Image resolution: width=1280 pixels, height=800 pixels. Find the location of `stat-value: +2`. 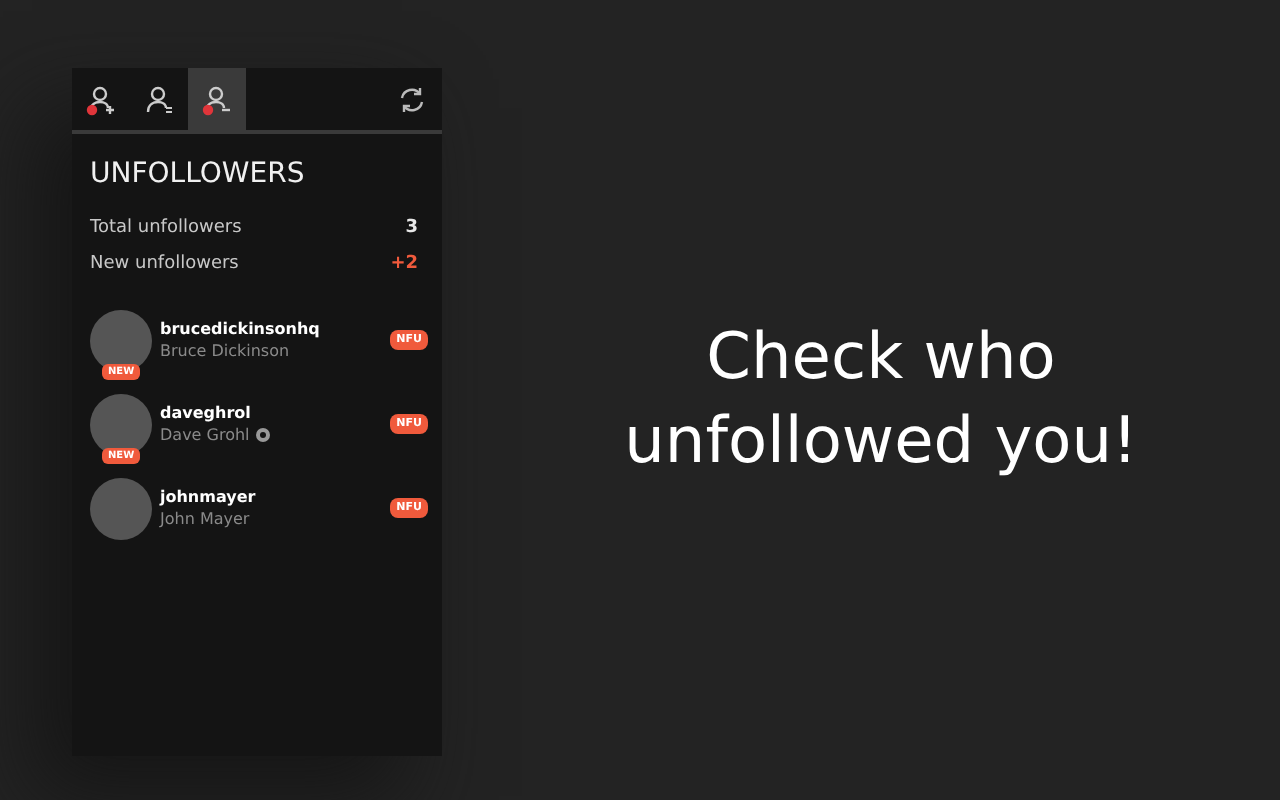

stat-value: +2 is located at coordinates (404, 264).